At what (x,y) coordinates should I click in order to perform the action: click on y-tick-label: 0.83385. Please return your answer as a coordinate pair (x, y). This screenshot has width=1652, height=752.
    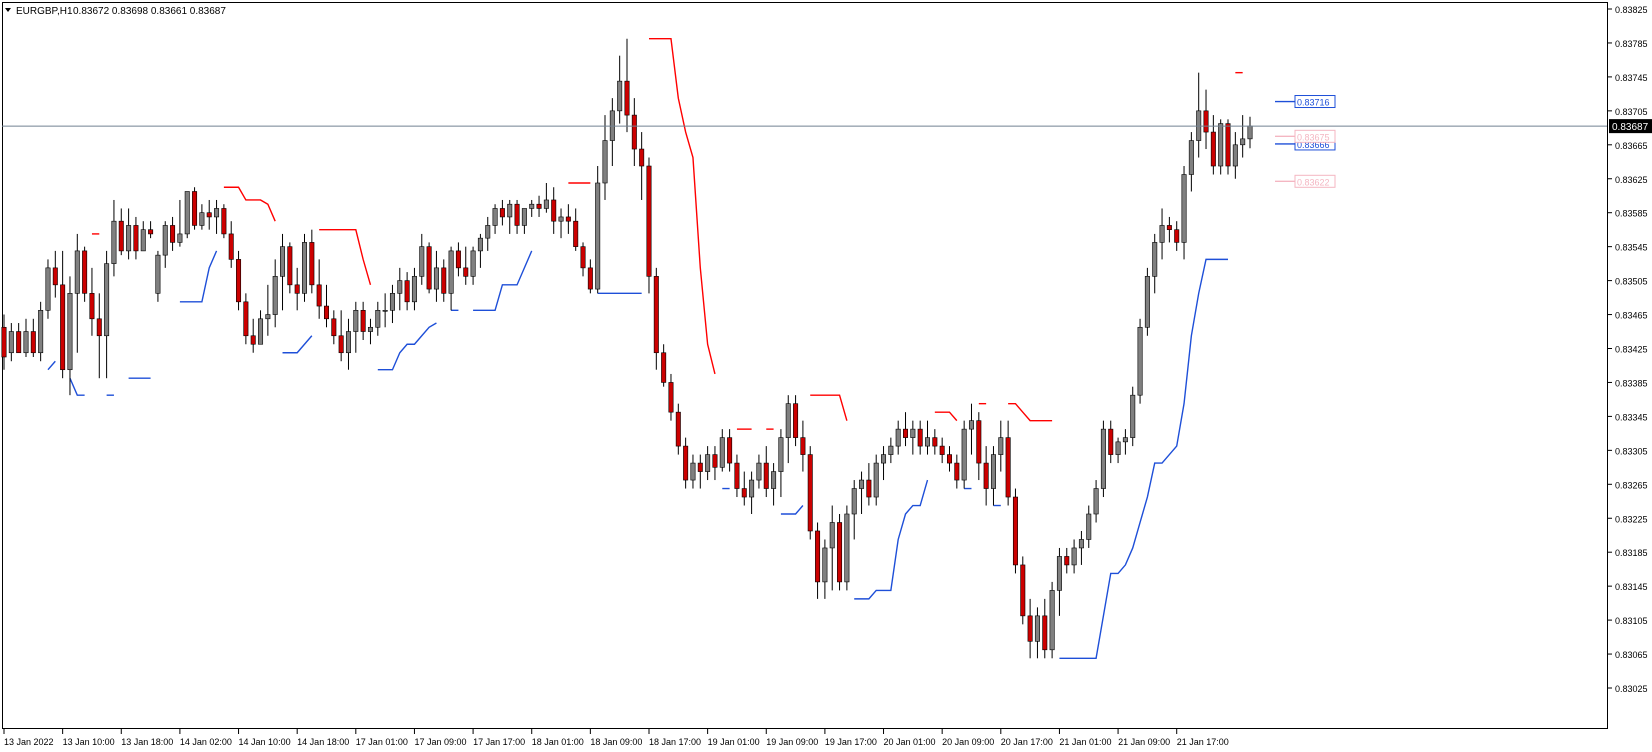
    Looking at the image, I should click on (1631, 383).